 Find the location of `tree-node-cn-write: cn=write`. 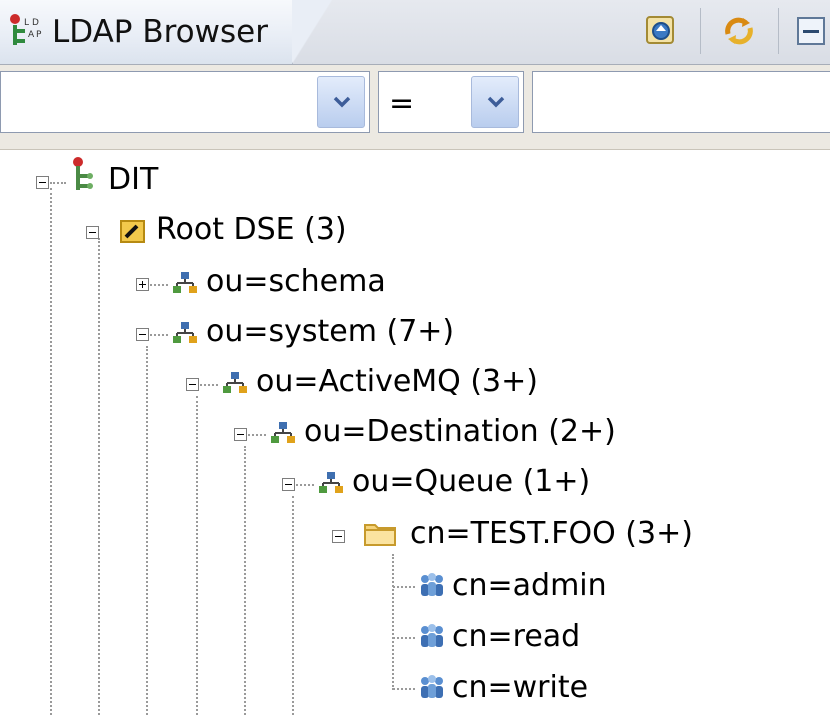

tree-node-cn-write: cn=write is located at coordinates (390, 688).